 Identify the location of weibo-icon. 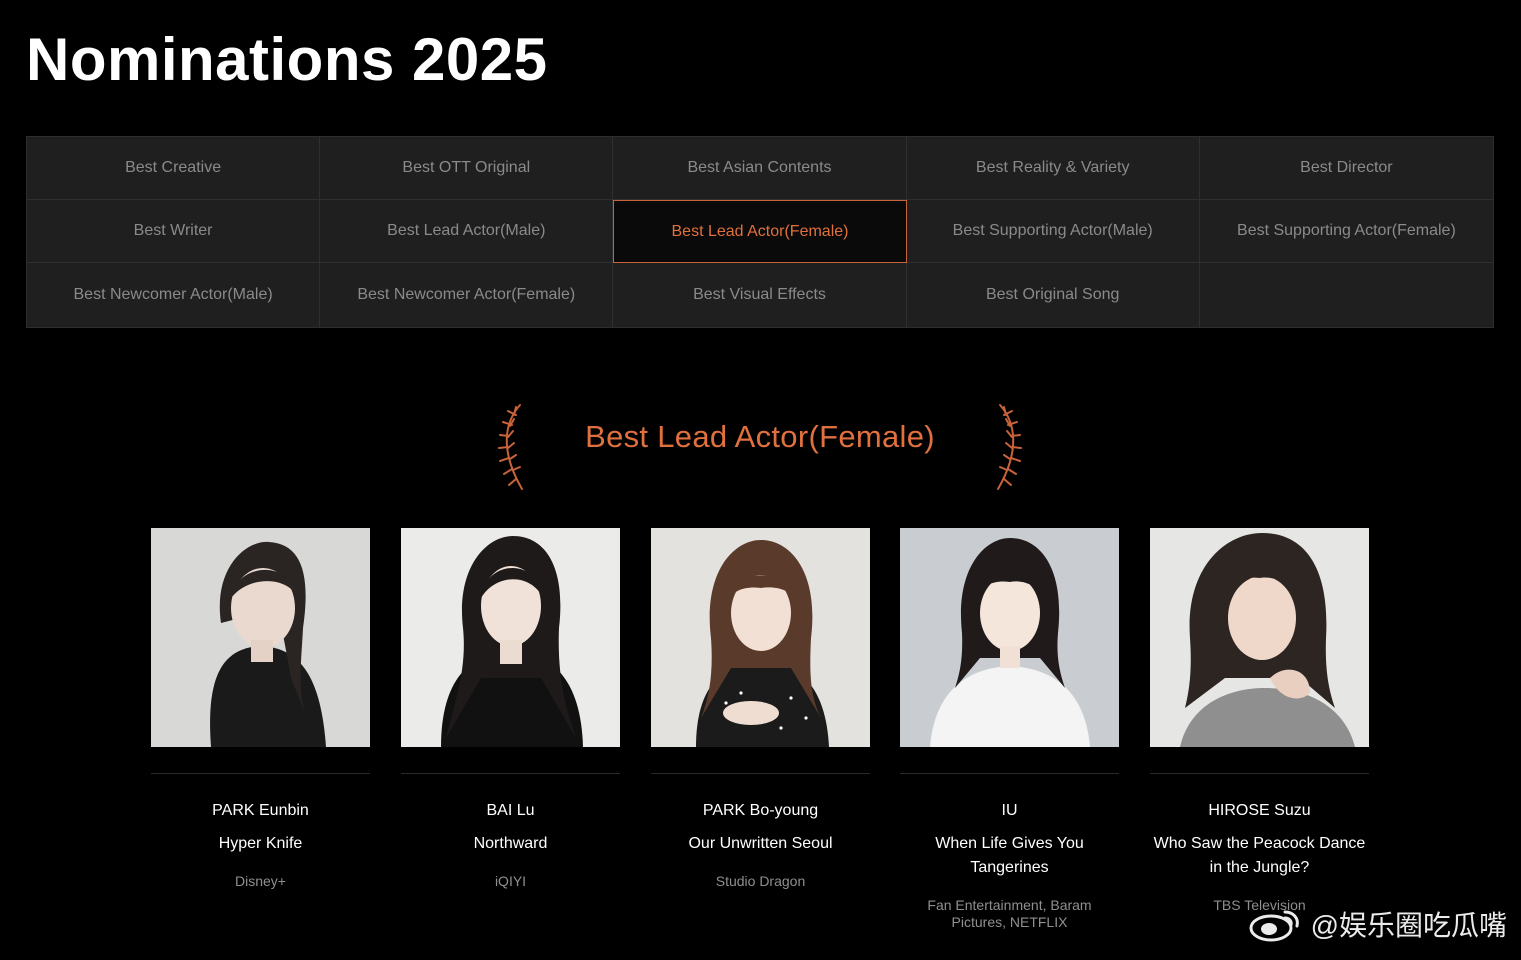
(1274, 926).